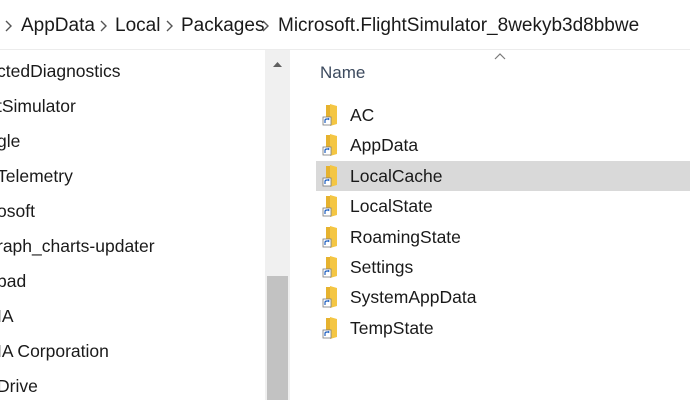 This screenshot has height=400, width=690. What do you see at coordinates (458, 26) in the screenshot?
I see `breadcrumb-flightsimulator: Microsoft.FlightSimulator_8wekyb3d8bbwe` at bounding box center [458, 26].